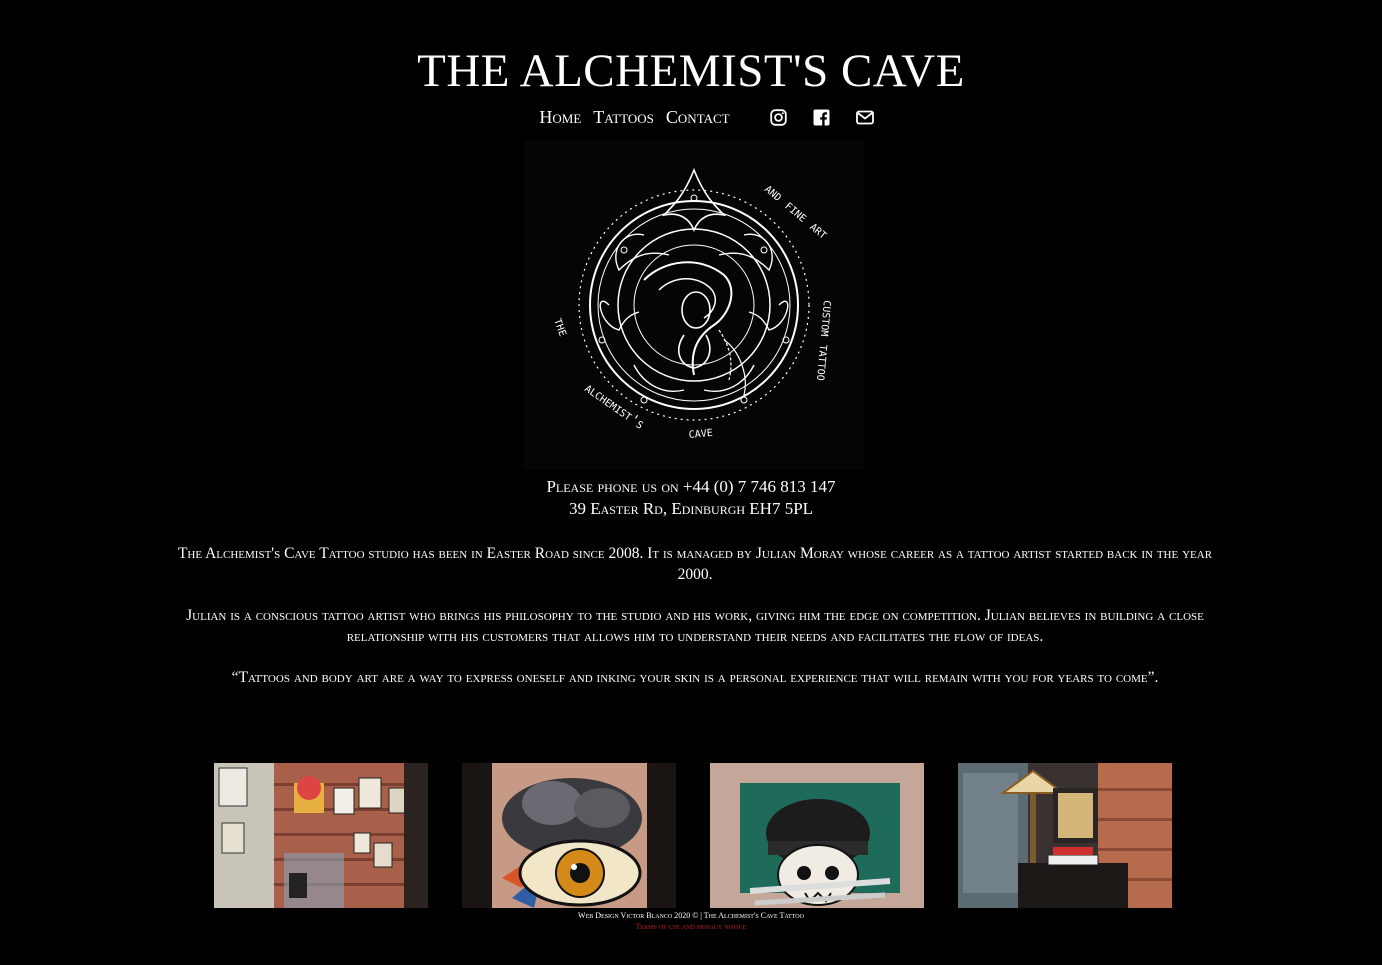 This screenshot has width=1382, height=965. I want to click on svg-text: custom tattoo, so click(824, 341).